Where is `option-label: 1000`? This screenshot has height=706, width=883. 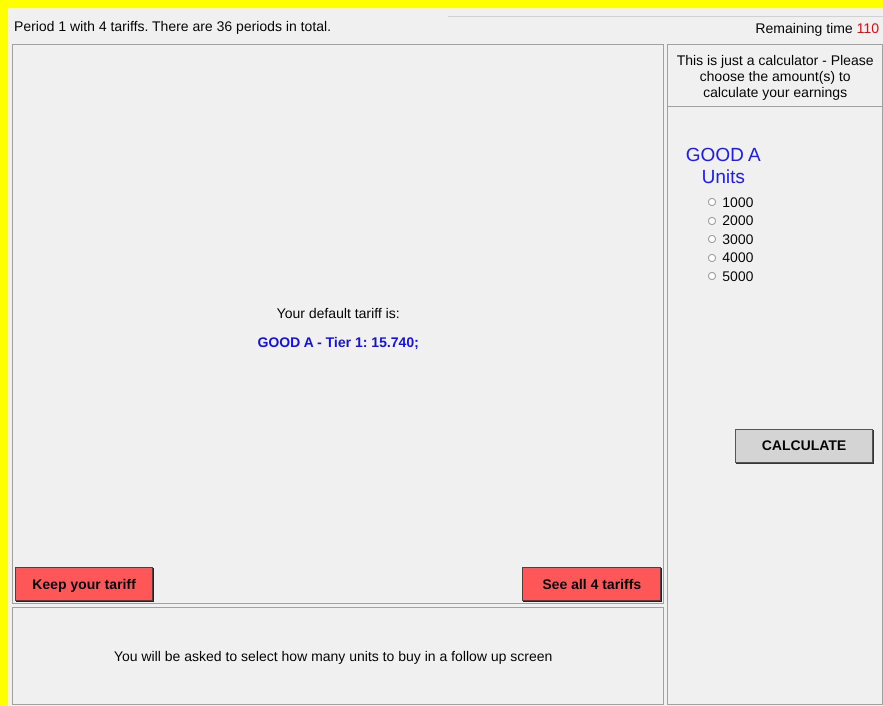 option-label: 1000 is located at coordinates (738, 202).